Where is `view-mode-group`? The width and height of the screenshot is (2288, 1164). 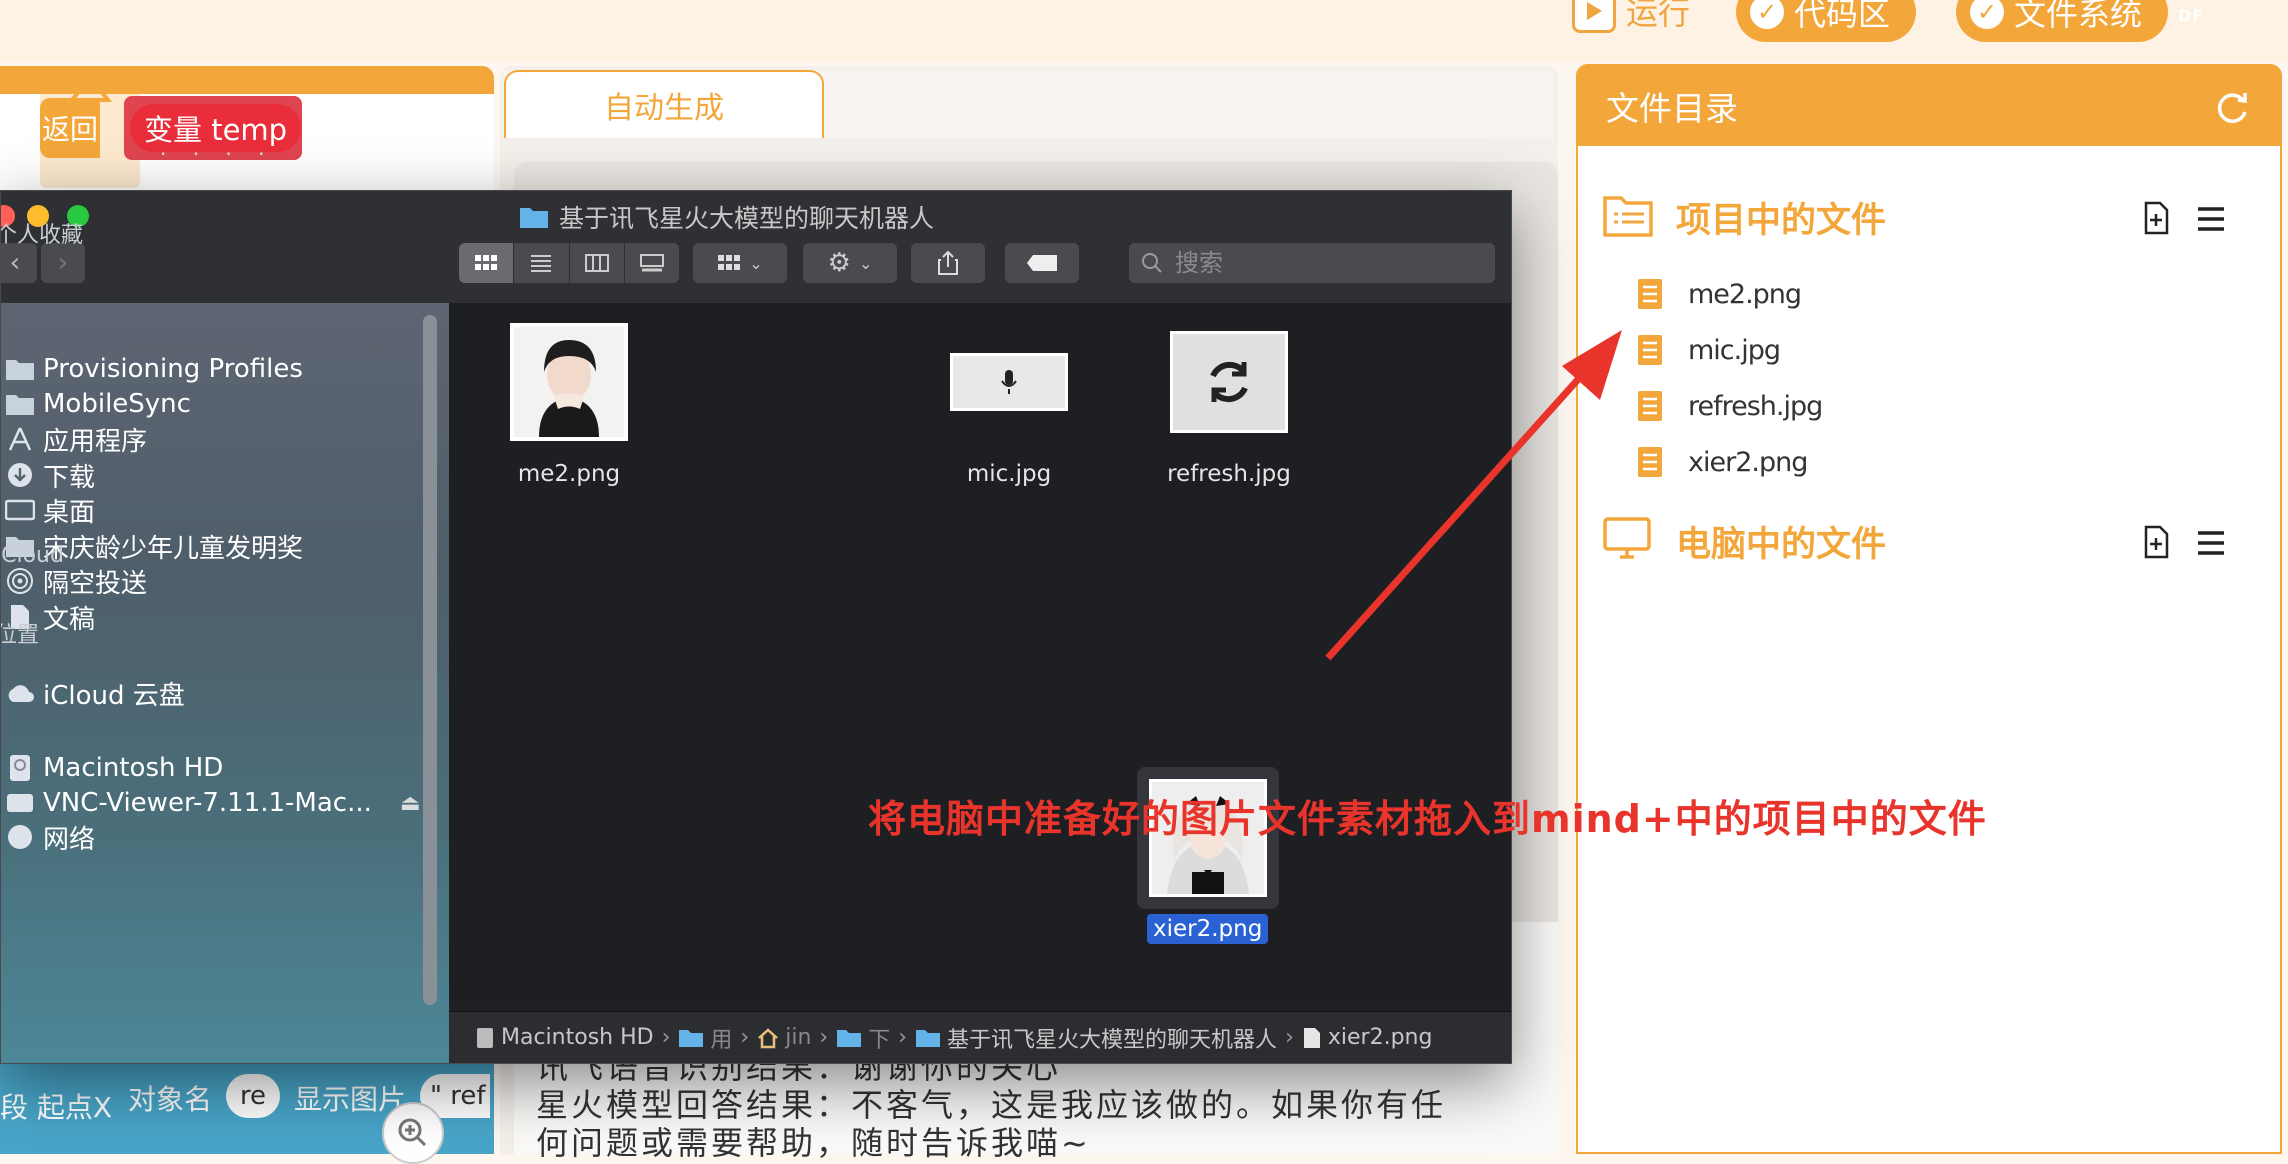
view-mode-group is located at coordinates (569, 263).